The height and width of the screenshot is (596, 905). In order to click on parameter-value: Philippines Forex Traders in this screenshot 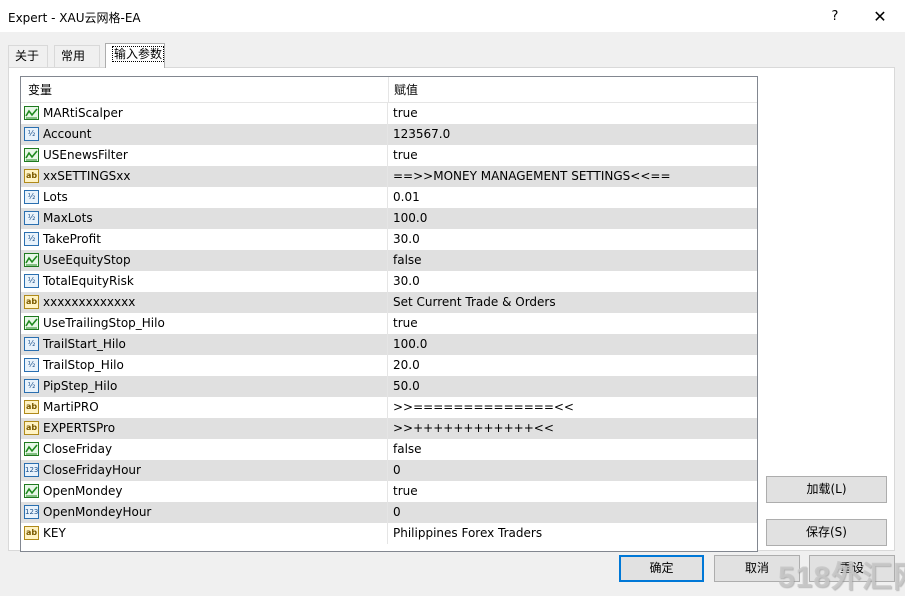, I will do `click(575, 533)`.